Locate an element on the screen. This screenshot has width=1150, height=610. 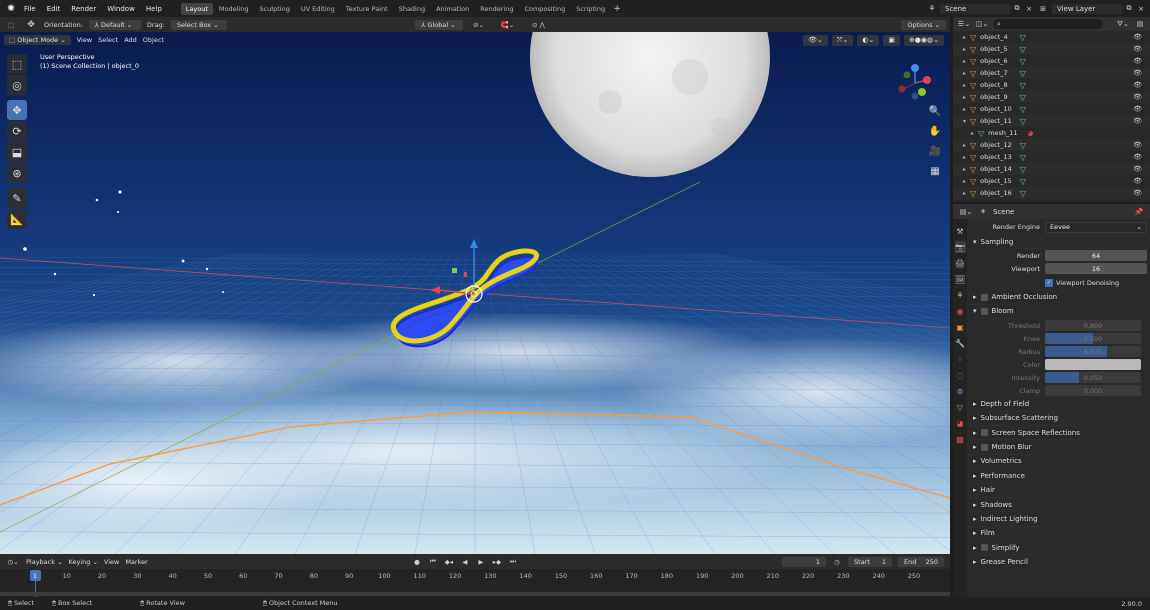
outliner-row: ▸ ▽ object_10 ▽ 👁 is located at coordinates (1051, 109).